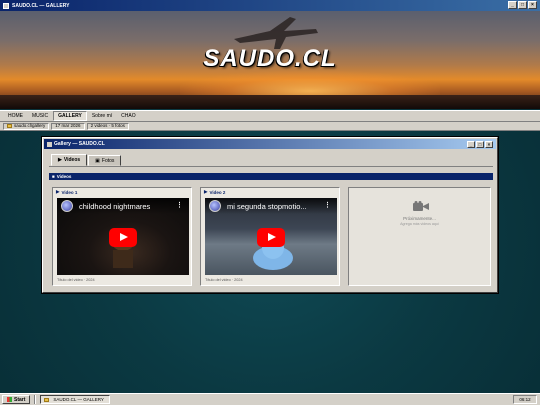  I want to click on video-card-header: ▶ Video 1, so click(122, 192).